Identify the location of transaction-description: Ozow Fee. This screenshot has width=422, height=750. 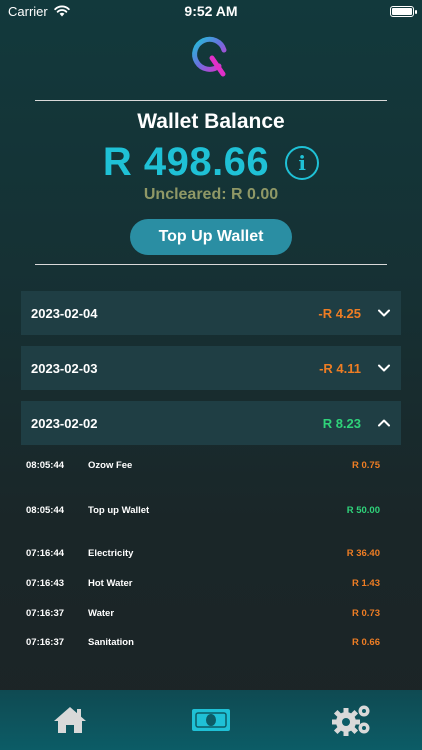
(110, 465).